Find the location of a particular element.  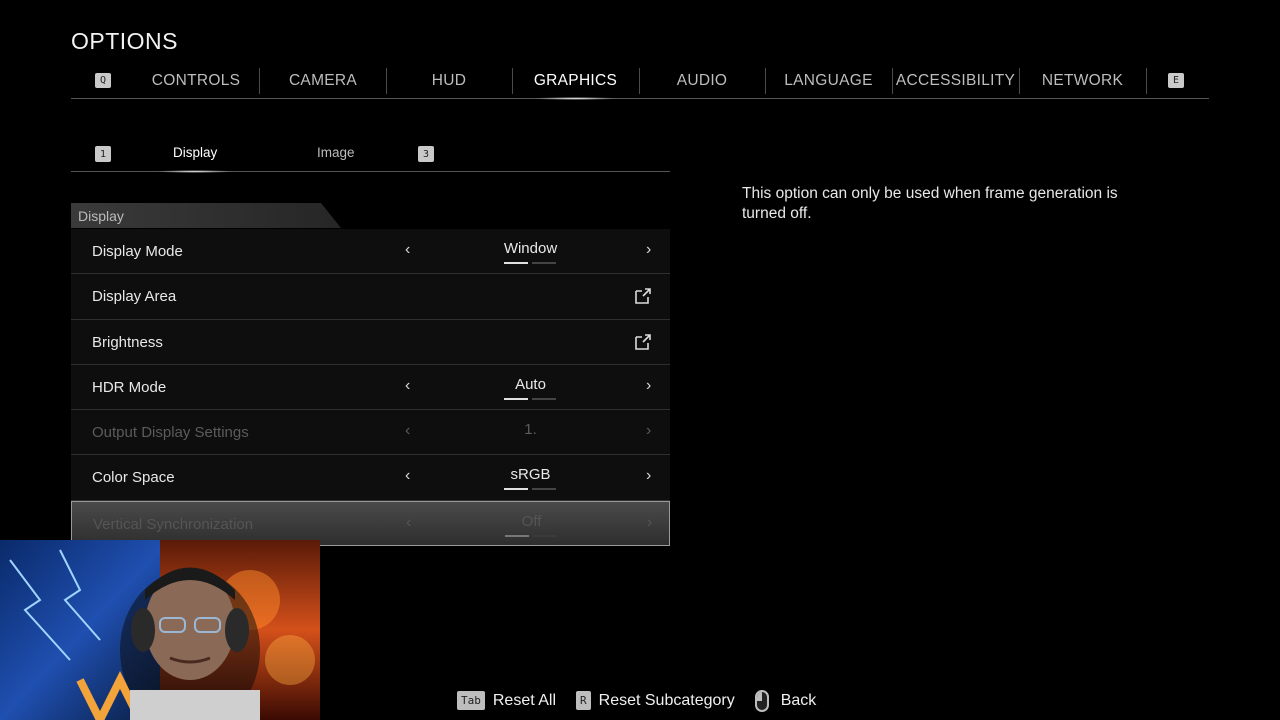

3-key-hint: 3 is located at coordinates (426, 154).